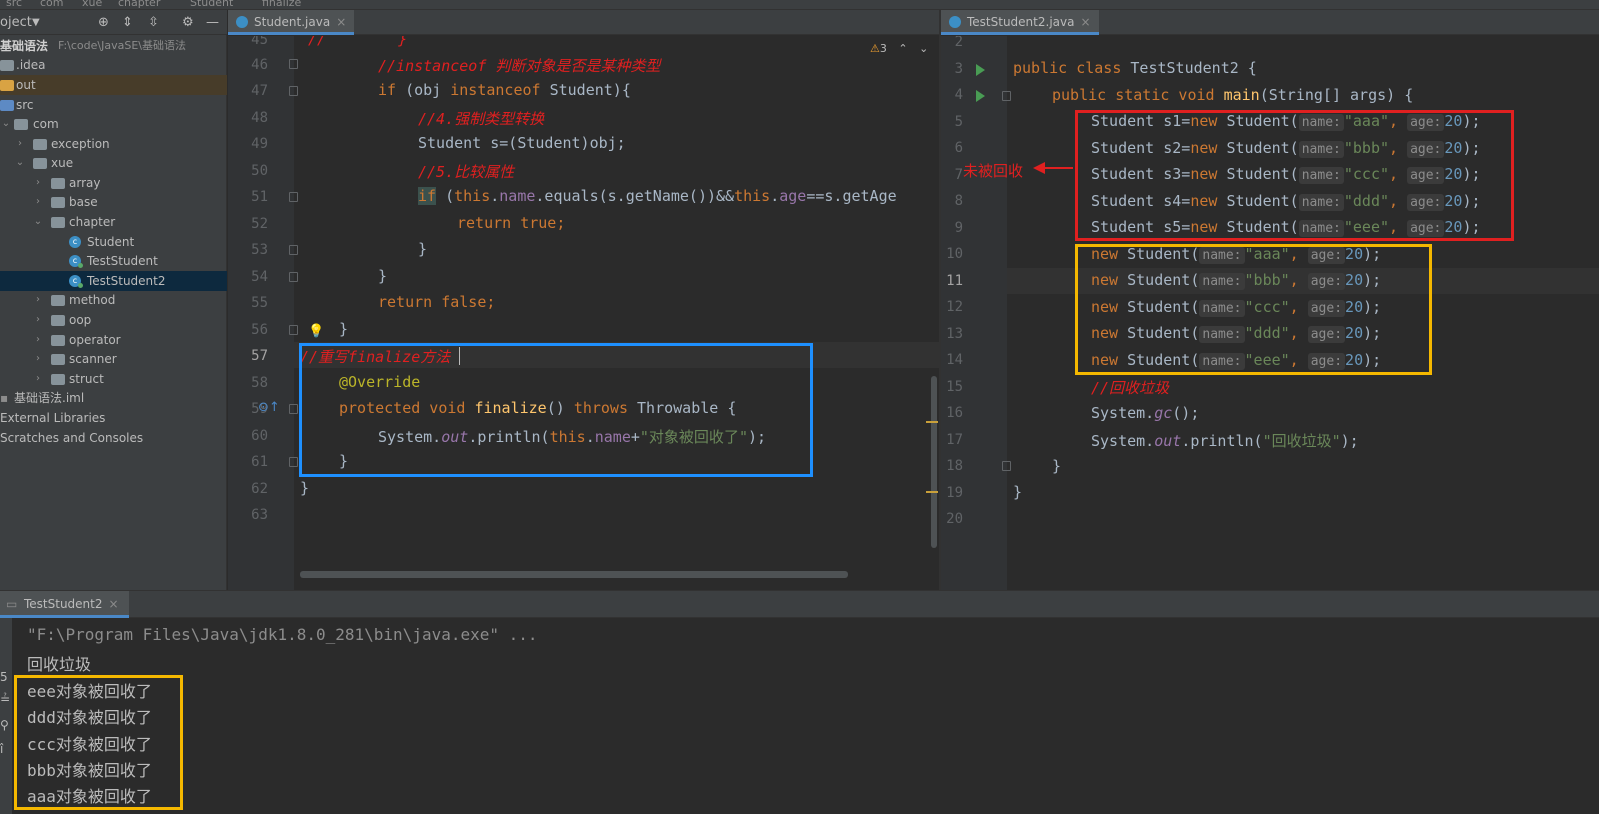 The width and height of the screenshot is (1599, 814). I want to click on code-line-anon-1: new Student(name: "aaa", age: 20);, so click(1236, 254).